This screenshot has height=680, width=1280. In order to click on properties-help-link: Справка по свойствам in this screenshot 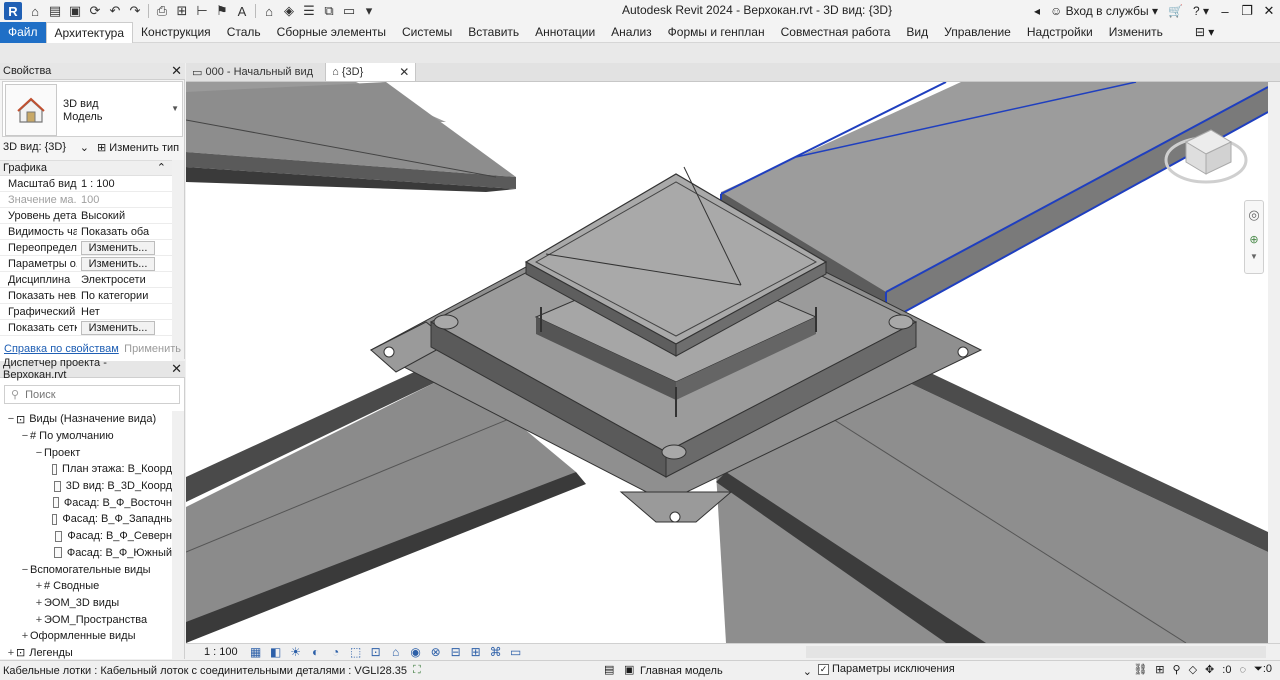, I will do `click(61, 349)`.